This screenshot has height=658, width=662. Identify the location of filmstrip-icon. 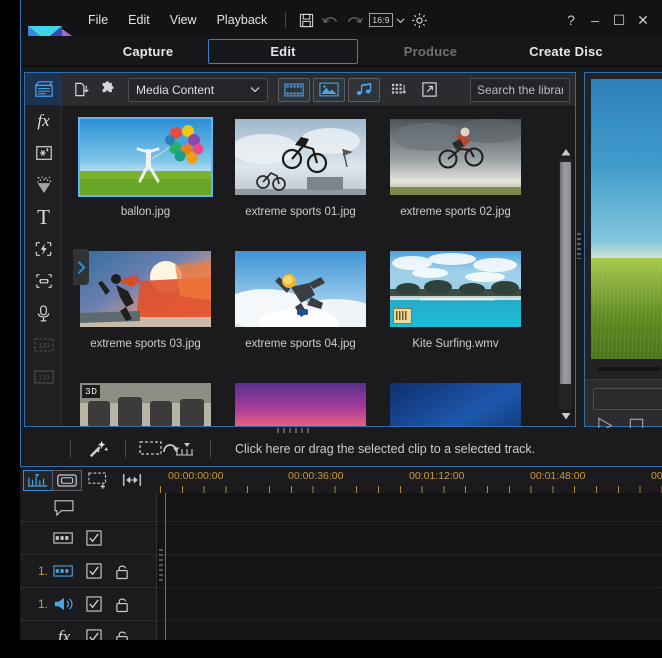
(294, 89).